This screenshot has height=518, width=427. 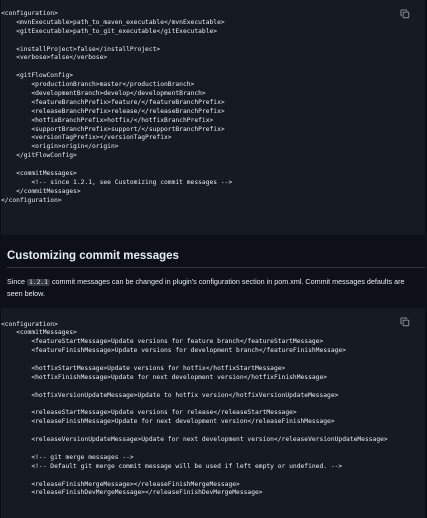 I want to click on paragraph-text-before: Since, so click(x=17, y=281).